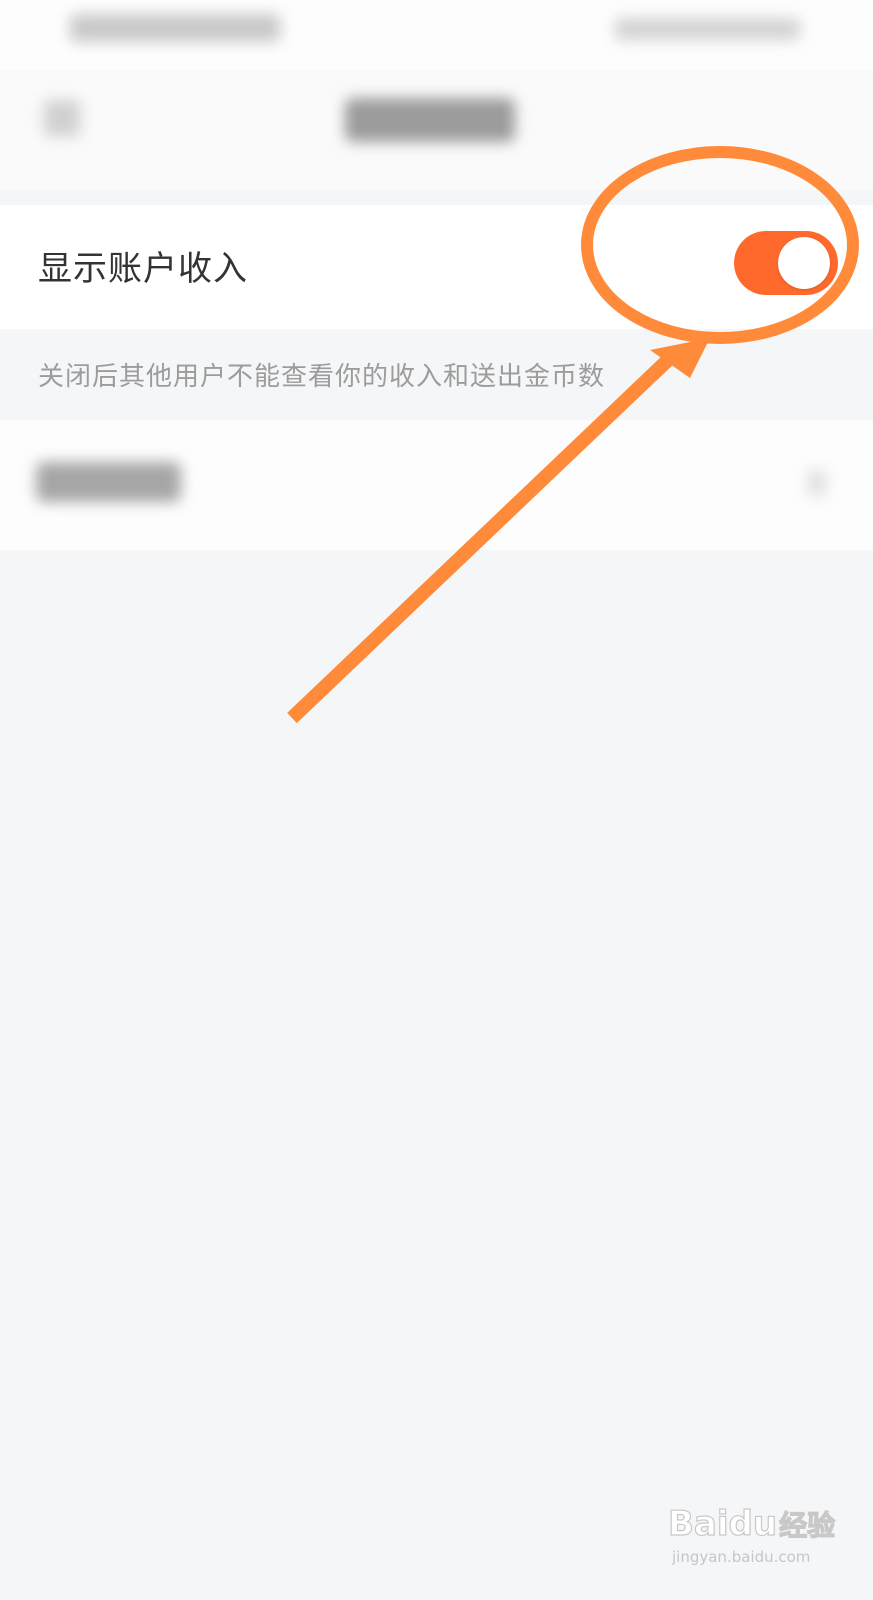 The height and width of the screenshot is (1600, 873). I want to click on annotation-arrow-head, so click(680, 358).